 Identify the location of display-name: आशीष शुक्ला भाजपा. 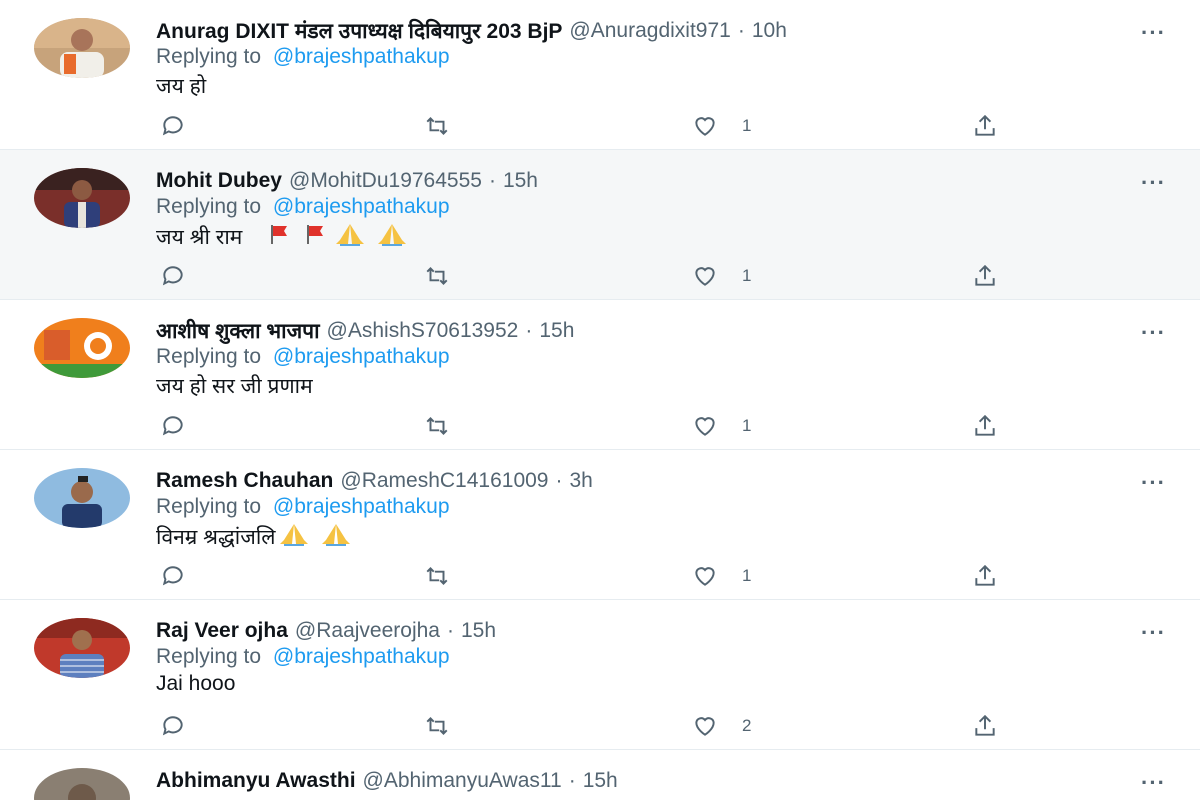
(238, 331).